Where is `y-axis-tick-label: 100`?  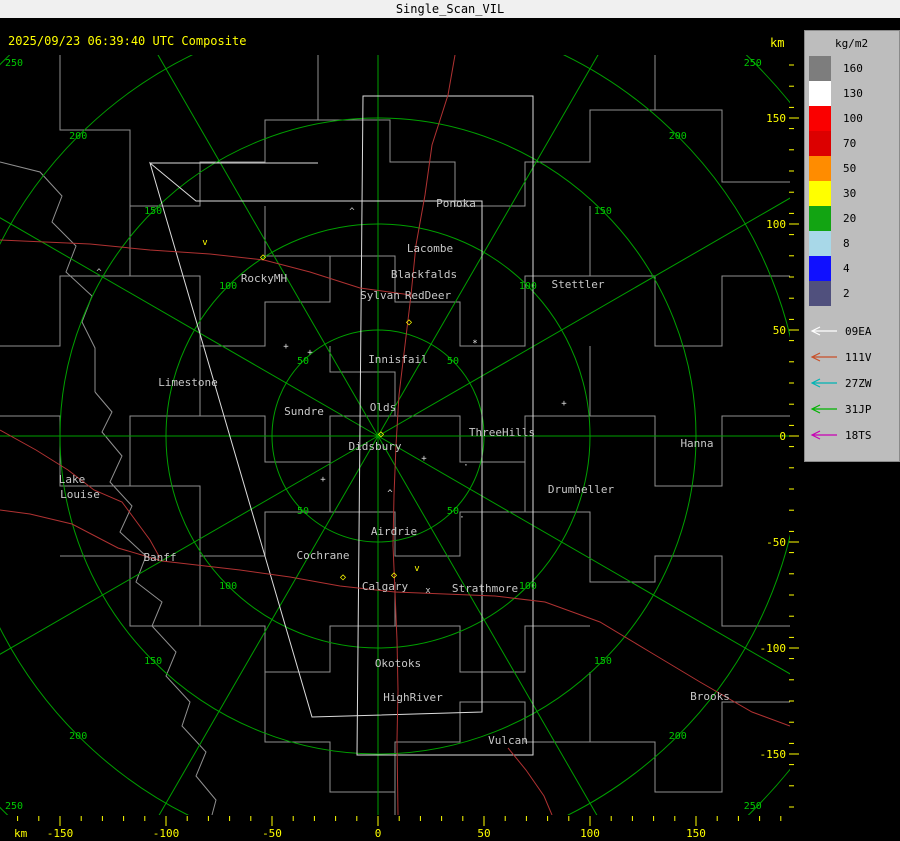
y-axis-tick-label: 100 is located at coordinates (776, 224).